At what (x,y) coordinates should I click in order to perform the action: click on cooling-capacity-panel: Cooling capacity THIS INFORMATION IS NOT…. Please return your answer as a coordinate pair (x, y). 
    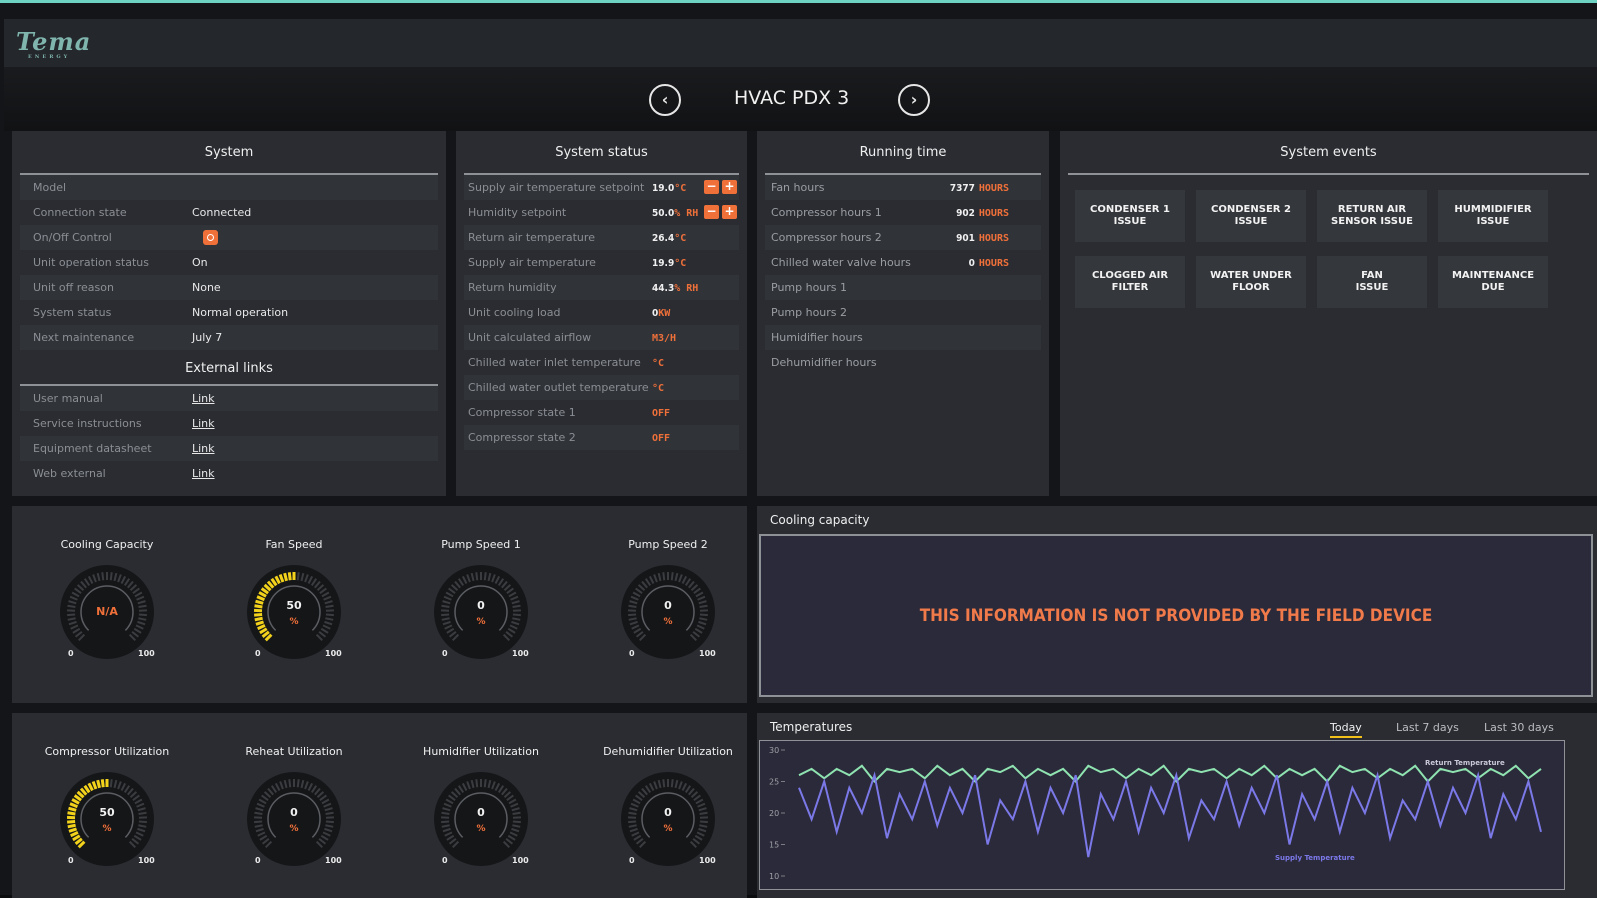
    Looking at the image, I should click on (1177, 604).